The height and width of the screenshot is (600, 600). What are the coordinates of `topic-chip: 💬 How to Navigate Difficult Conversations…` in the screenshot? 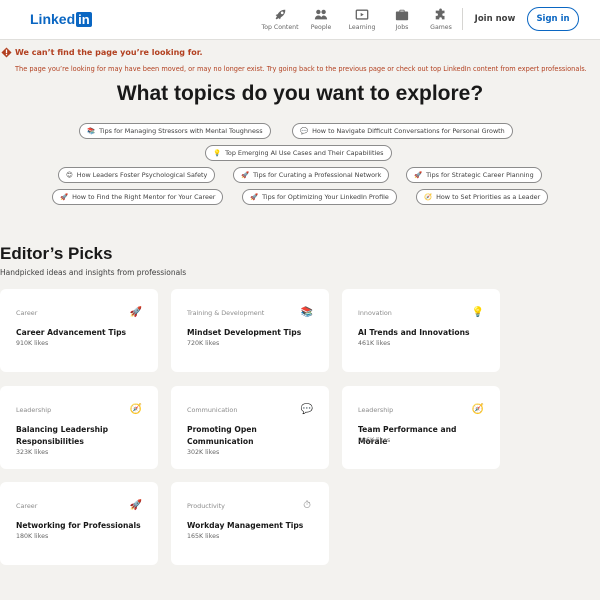 It's located at (402, 131).